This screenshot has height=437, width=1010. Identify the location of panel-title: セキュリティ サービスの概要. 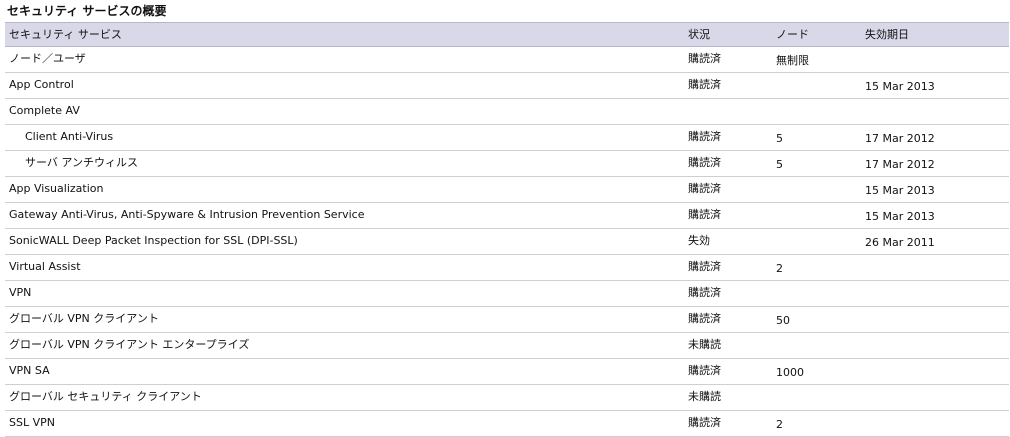
(507, 11).